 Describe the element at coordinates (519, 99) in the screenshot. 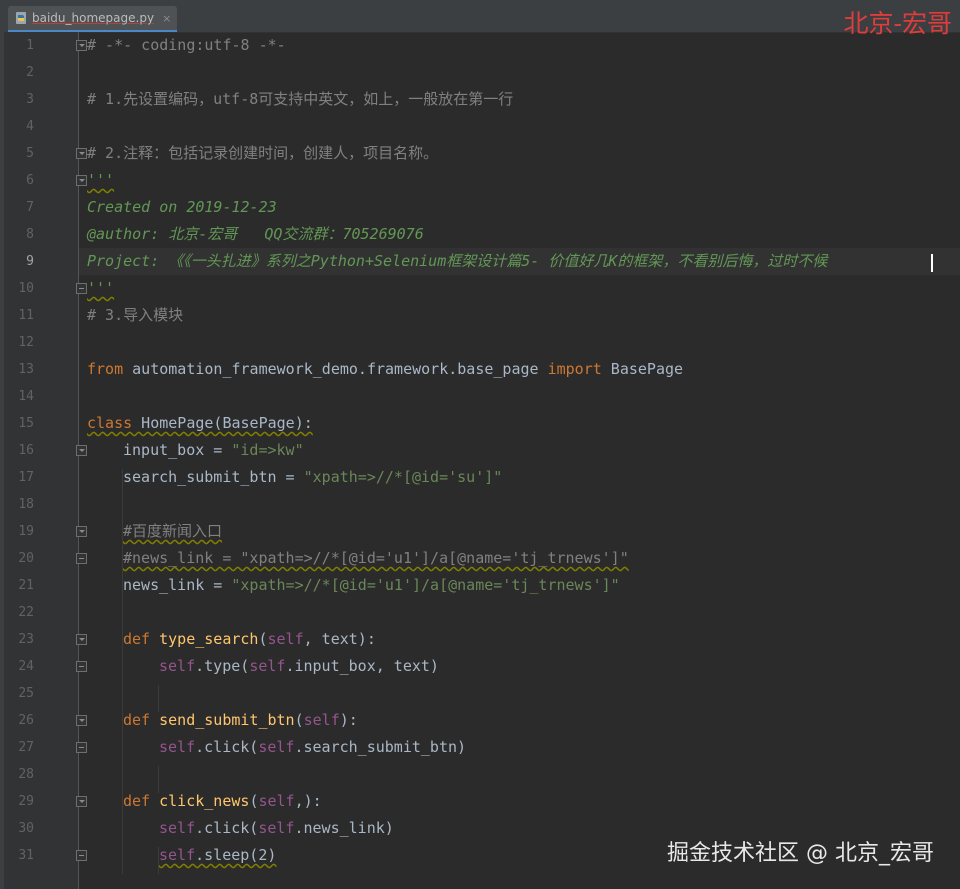

I see `code-line: # 1.先设置编码，utf-8可支持中英文，如上，一般放在第一行` at that location.